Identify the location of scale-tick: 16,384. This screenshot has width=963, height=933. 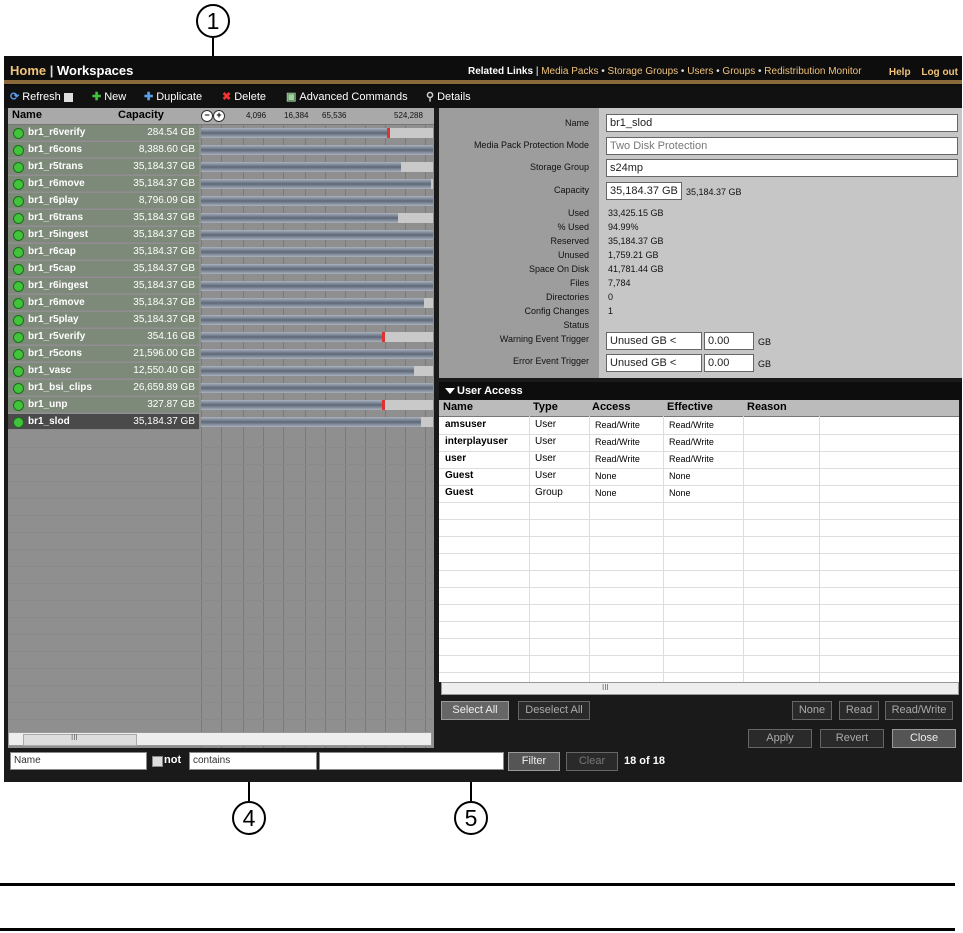
(296, 115).